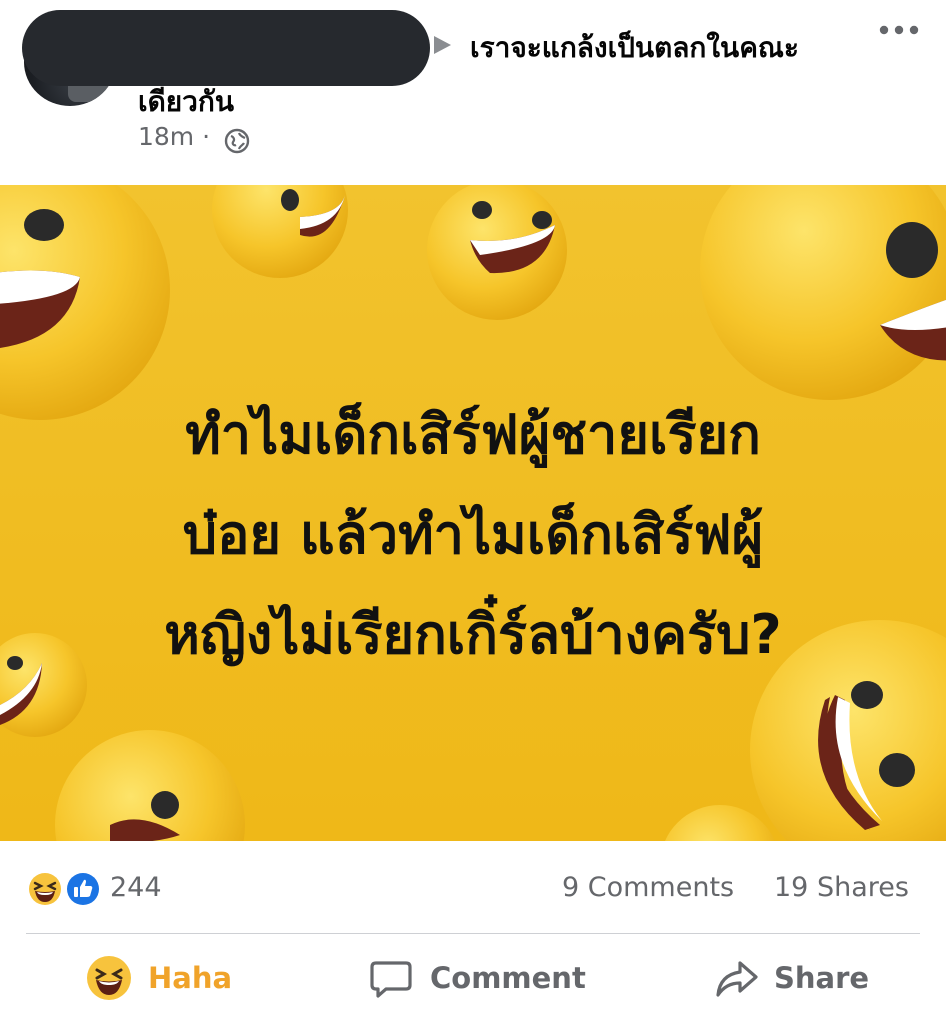 This screenshot has width=946, height=1024. I want to click on post-time: 18m ·, so click(174, 136).